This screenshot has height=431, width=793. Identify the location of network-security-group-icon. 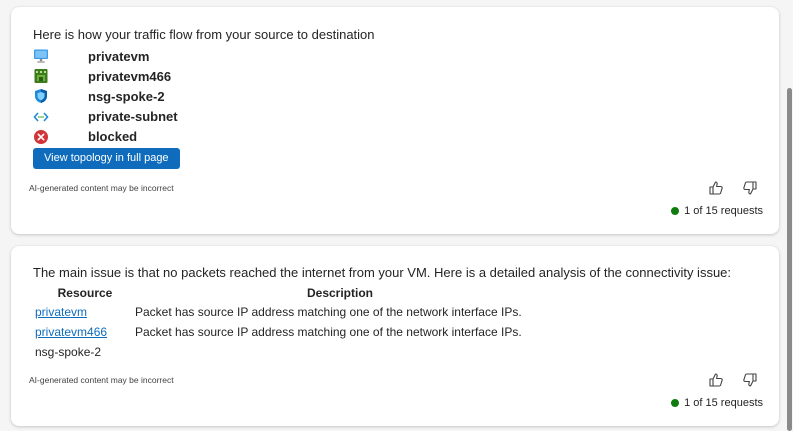
(41, 96).